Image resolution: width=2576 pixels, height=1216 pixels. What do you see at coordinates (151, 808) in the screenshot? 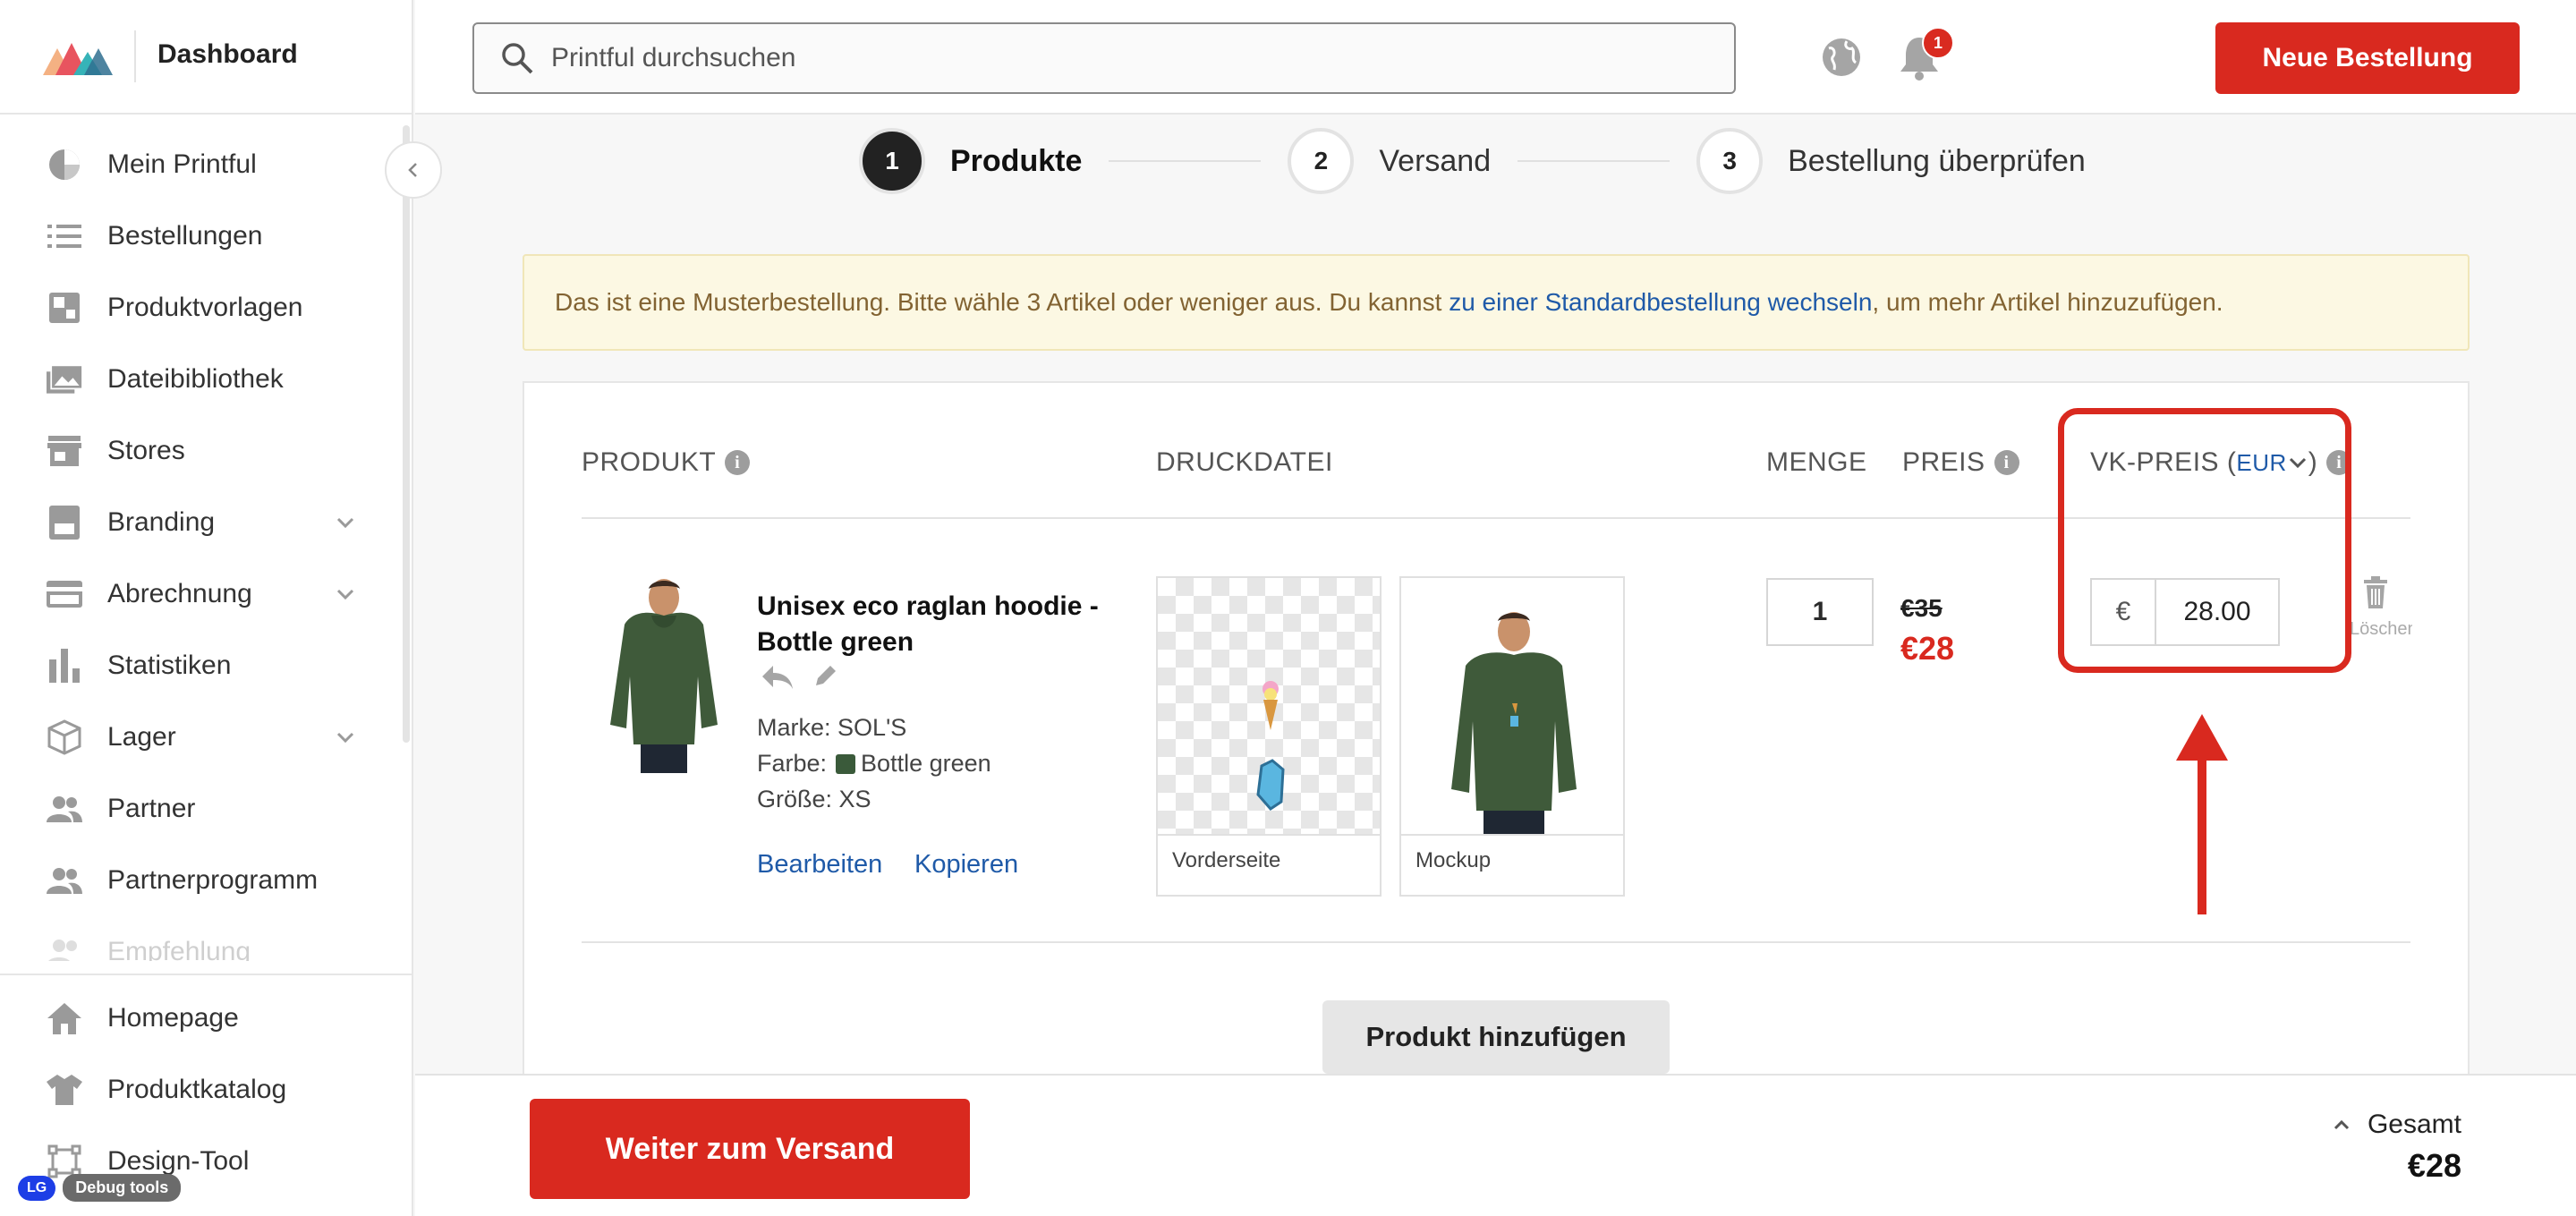
I see `sidebar-item-label: Partner` at bounding box center [151, 808].